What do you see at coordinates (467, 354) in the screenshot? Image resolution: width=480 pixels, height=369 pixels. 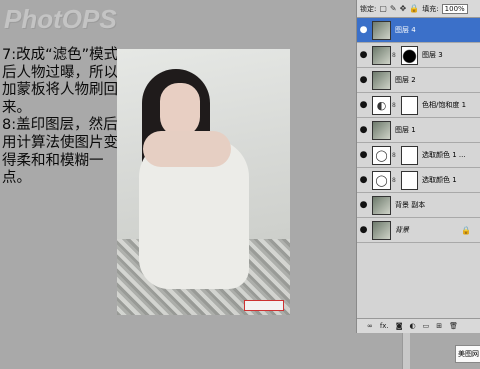 I see `popup-label: 美图网` at bounding box center [467, 354].